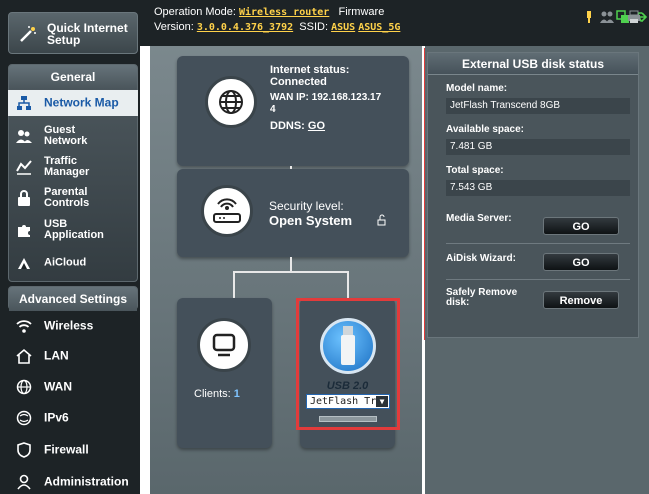 Image resolution: width=649 pixels, height=494 pixels. What do you see at coordinates (533, 64) in the screenshot?
I see `usb-panel-title: External USB disk status` at bounding box center [533, 64].